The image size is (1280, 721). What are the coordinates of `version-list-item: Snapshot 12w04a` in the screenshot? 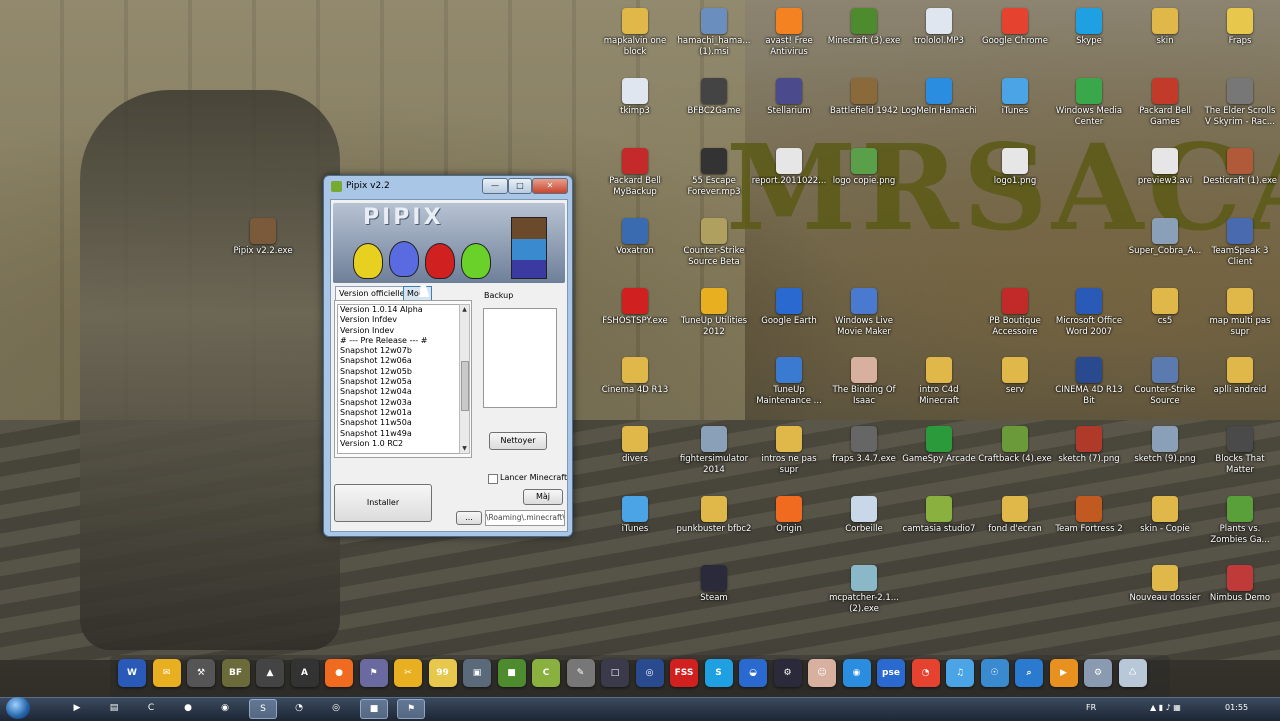 It's located at (398, 392).